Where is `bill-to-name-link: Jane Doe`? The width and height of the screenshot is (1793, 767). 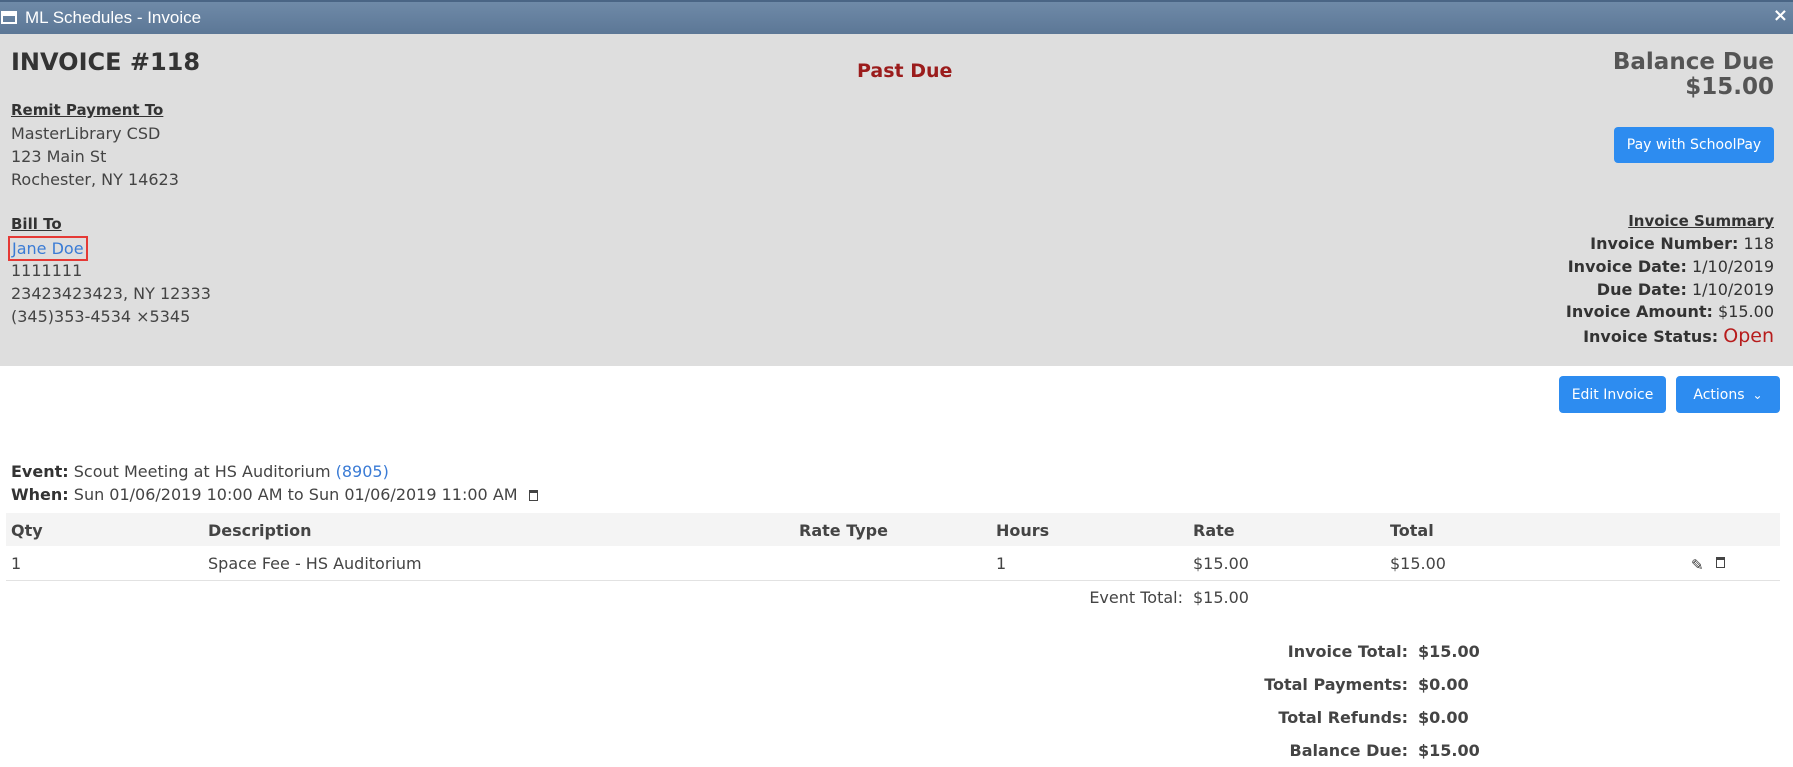 bill-to-name-link: Jane Doe is located at coordinates (48, 248).